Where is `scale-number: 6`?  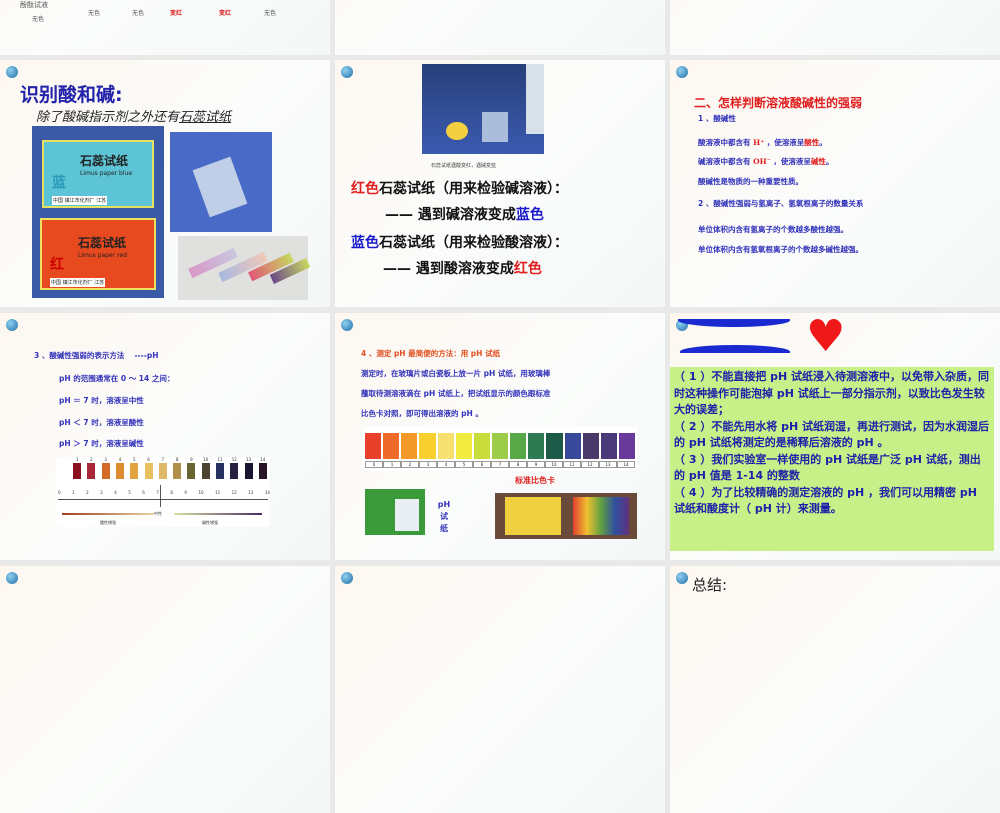 scale-number: 6 is located at coordinates (143, 492).